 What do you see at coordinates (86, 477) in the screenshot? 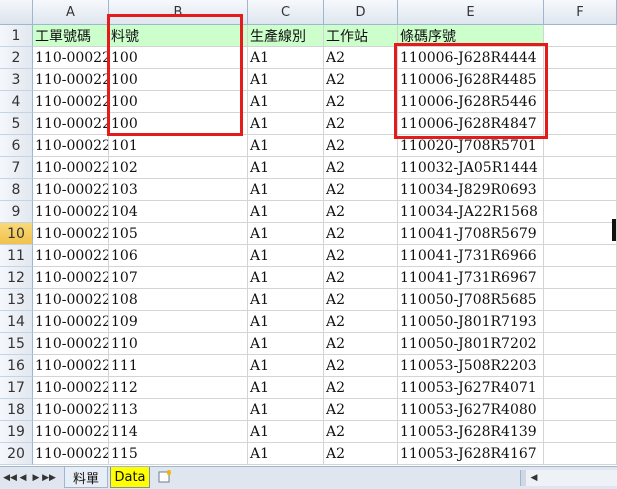
I see `sheet-tab-bom: 料單` at bounding box center [86, 477].